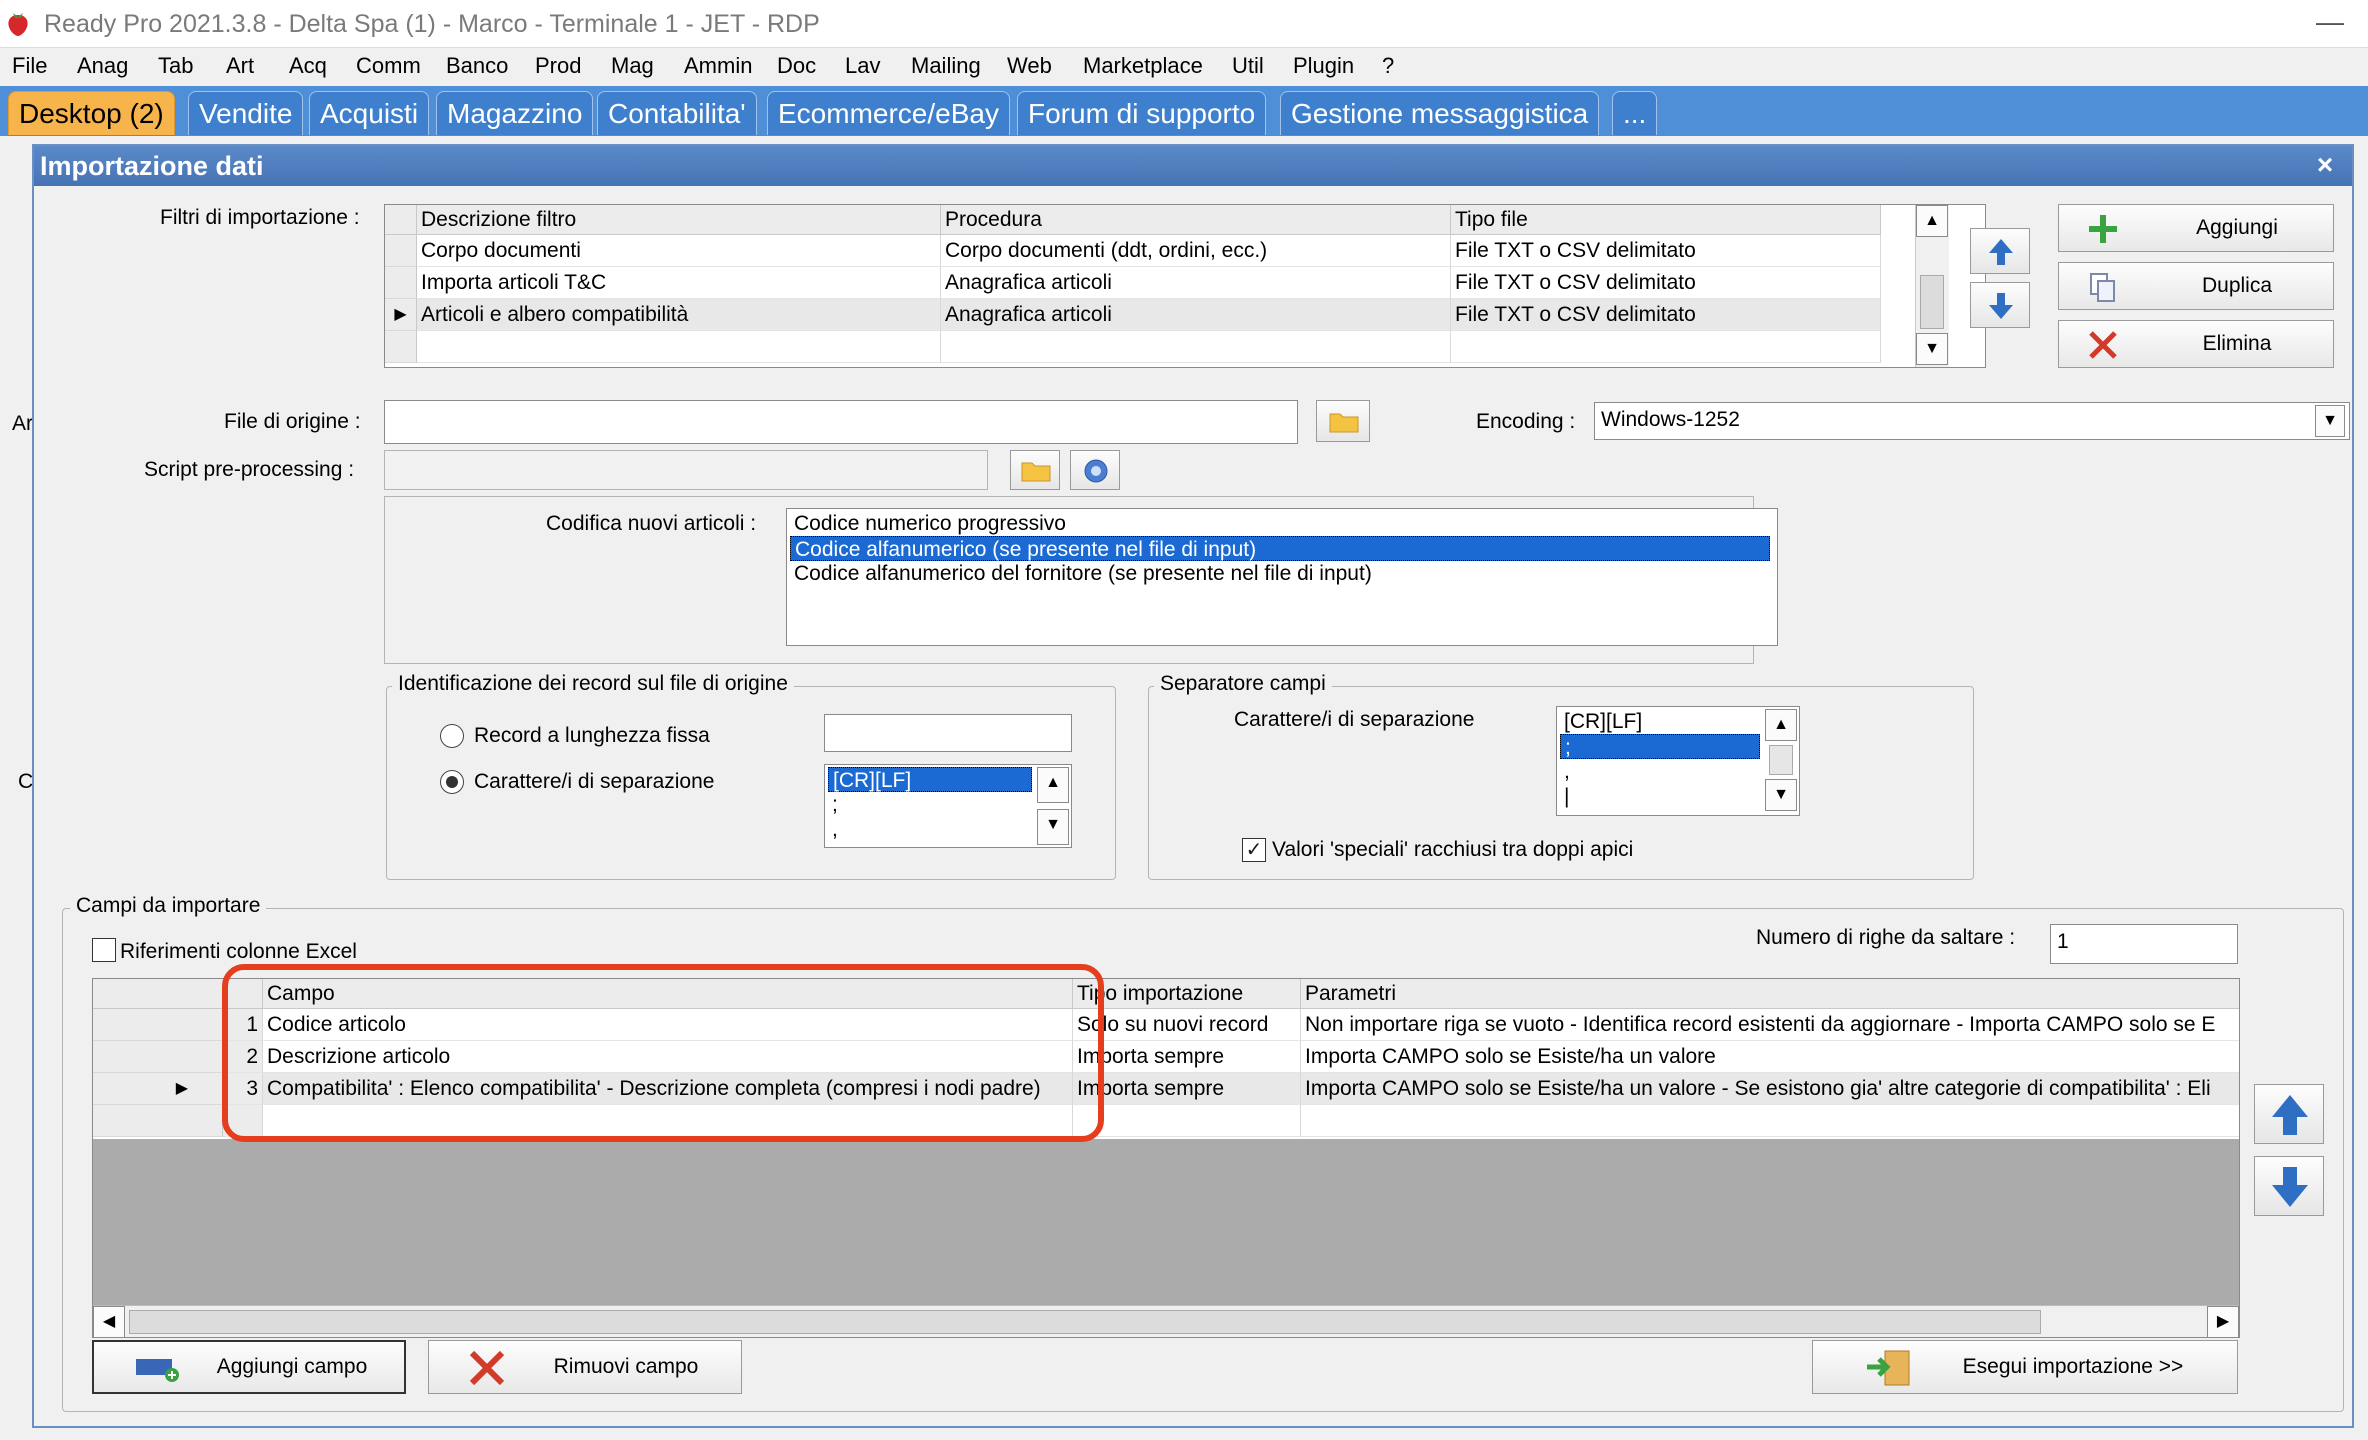 The height and width of the screenshot is (1440, 2368). What do you see at coordinates (668, 1057) in the screenshot?
I see `field-row-2-campo: Descrizione articolo` at bounding box center [668, 1057].